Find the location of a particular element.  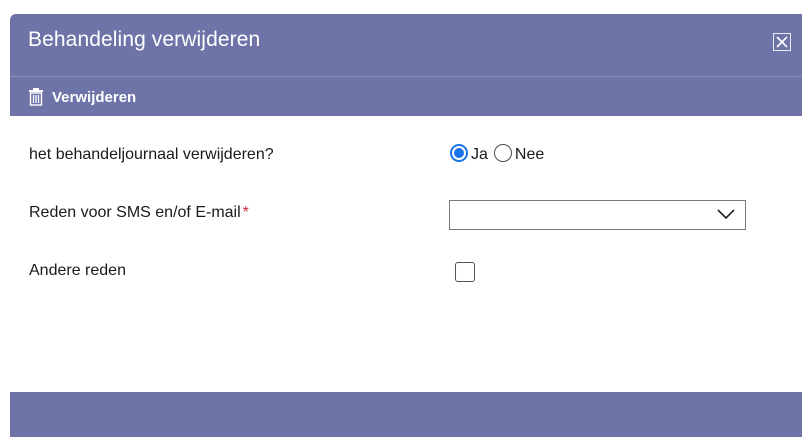

delete-button-label: Verwijderen is located at coordinates (94, 97).